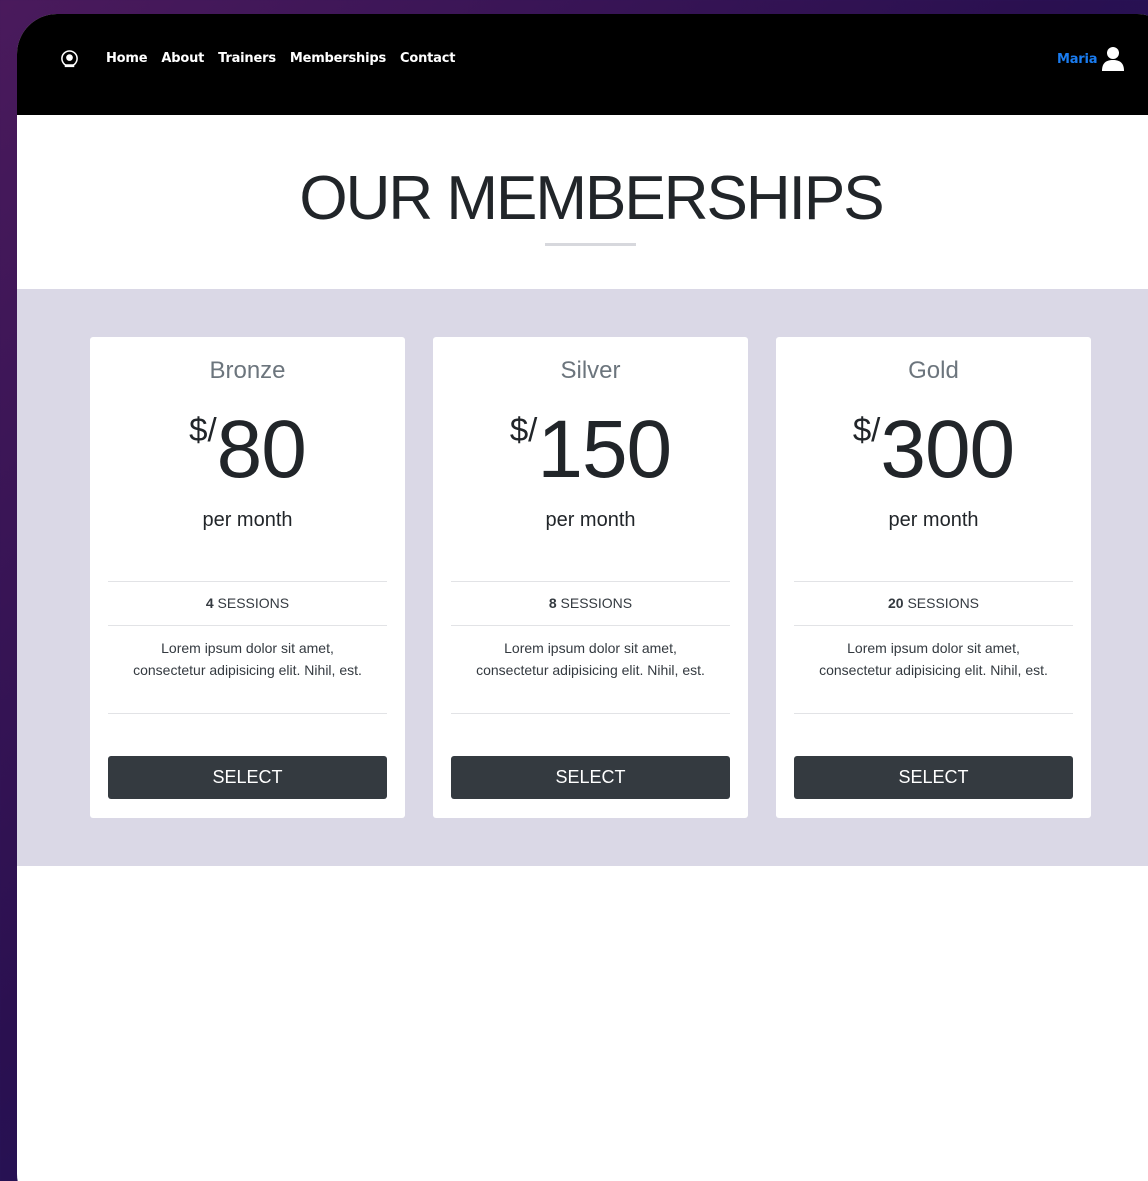  I want to click on plan-sessions: 20 SESSIONS, so click(933, 603).